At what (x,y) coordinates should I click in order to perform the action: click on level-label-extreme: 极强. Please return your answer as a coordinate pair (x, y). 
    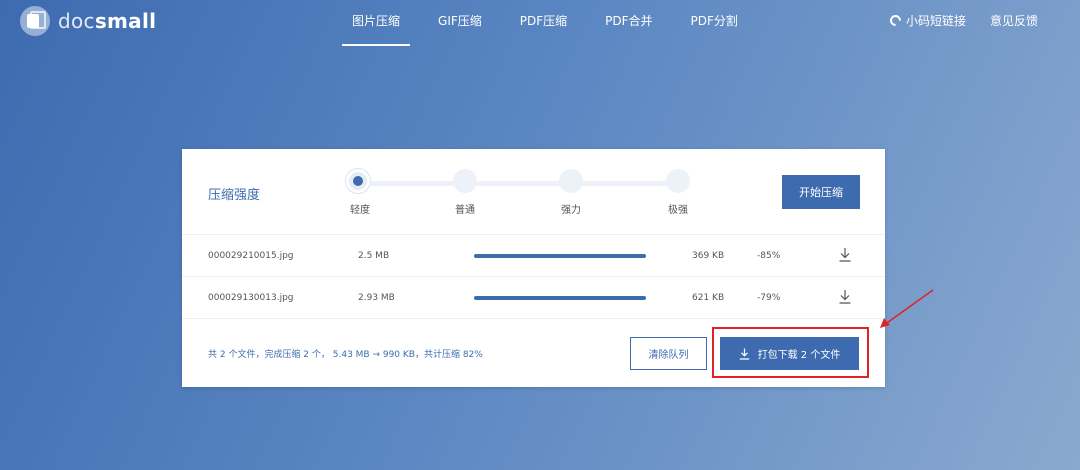
    Looking at the image, I should click on (678, 210).